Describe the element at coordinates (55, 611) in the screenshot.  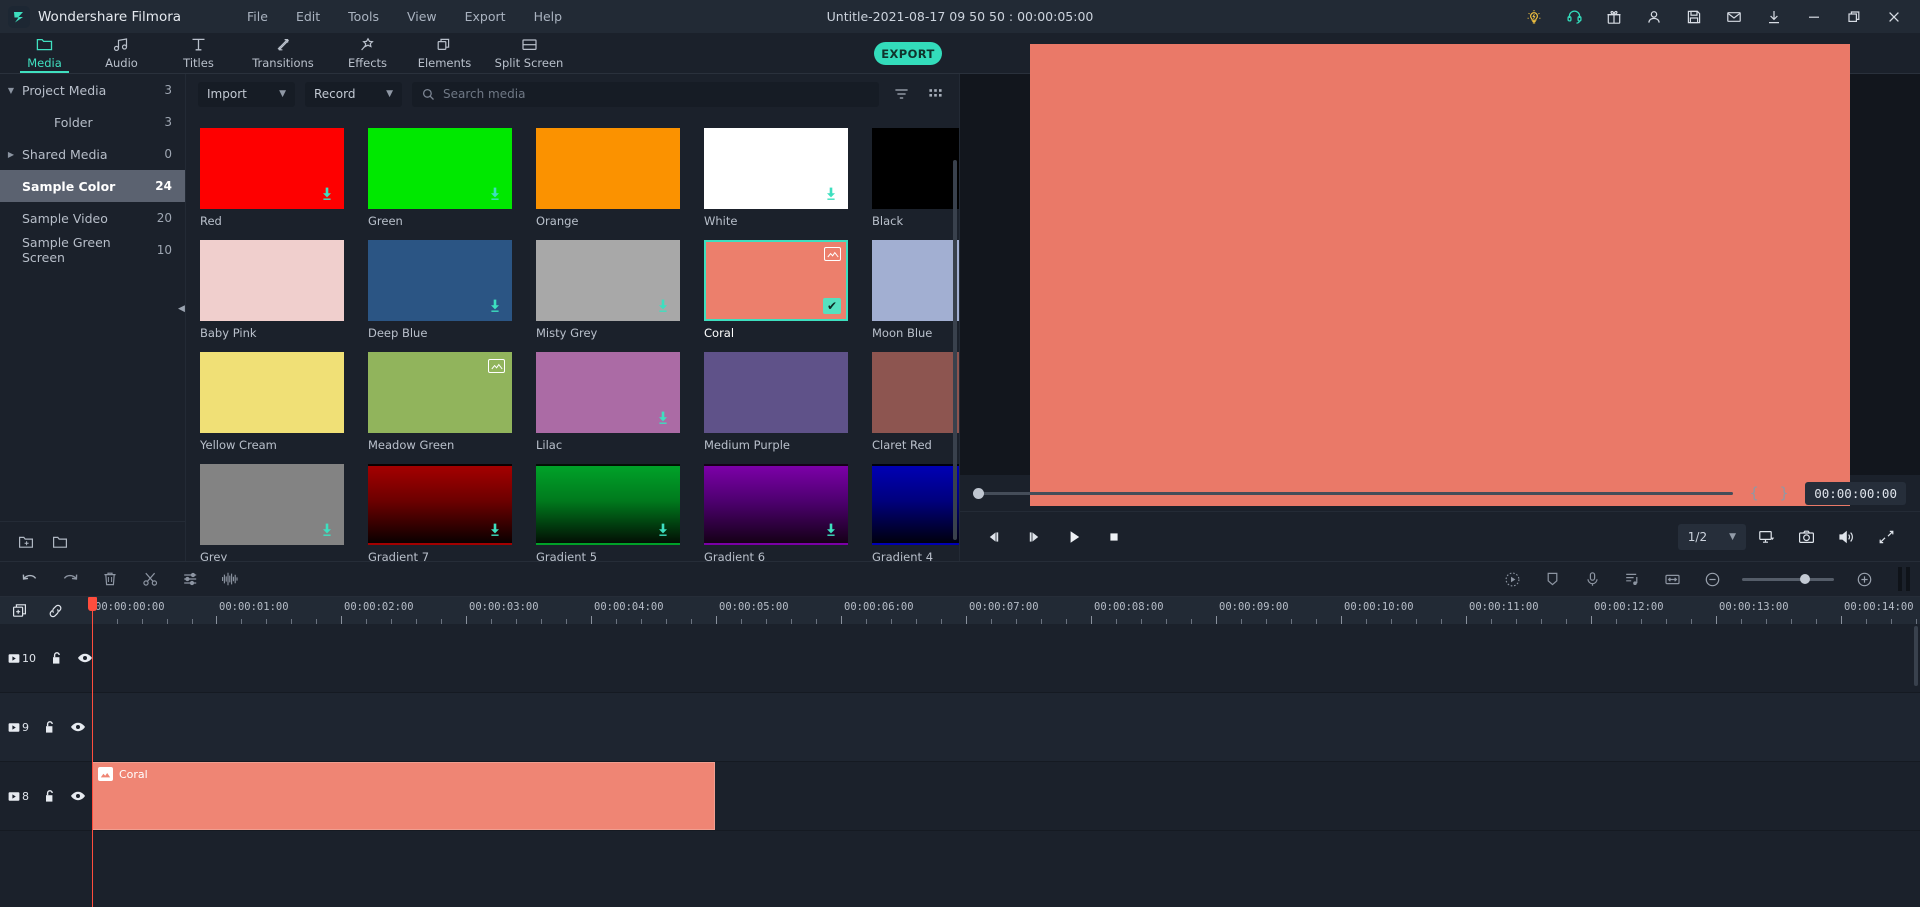
I see `link-icon` at that location.